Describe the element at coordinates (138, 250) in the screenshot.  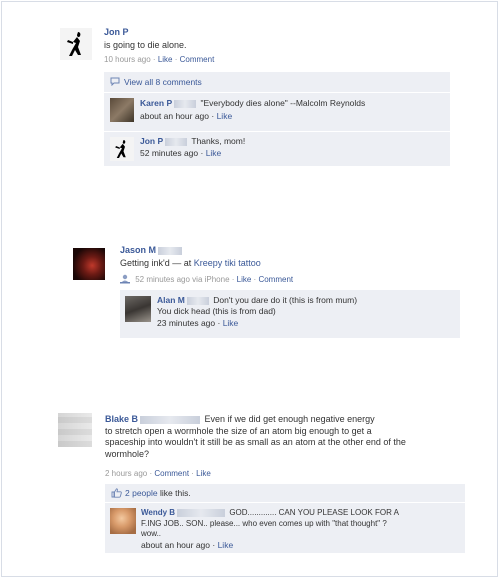
I see `post-author: Jason M` at that location.